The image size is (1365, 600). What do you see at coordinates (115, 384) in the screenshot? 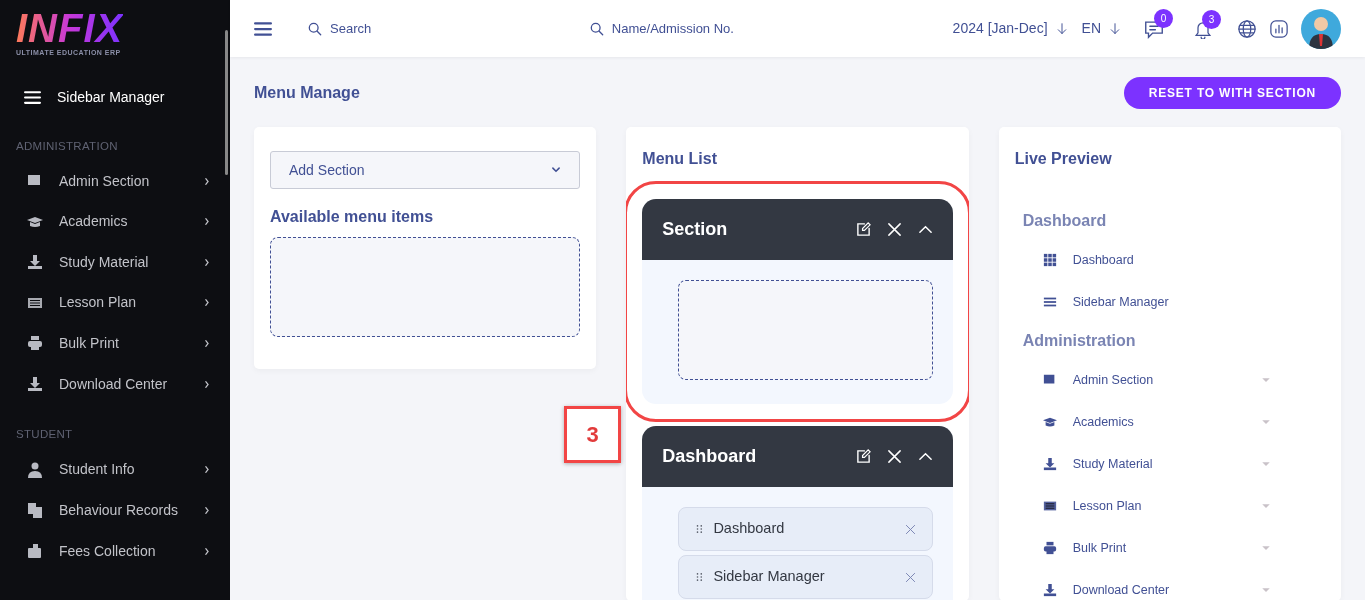
I see `sidebar-item: Download Center` at bounding box center [115, 384].